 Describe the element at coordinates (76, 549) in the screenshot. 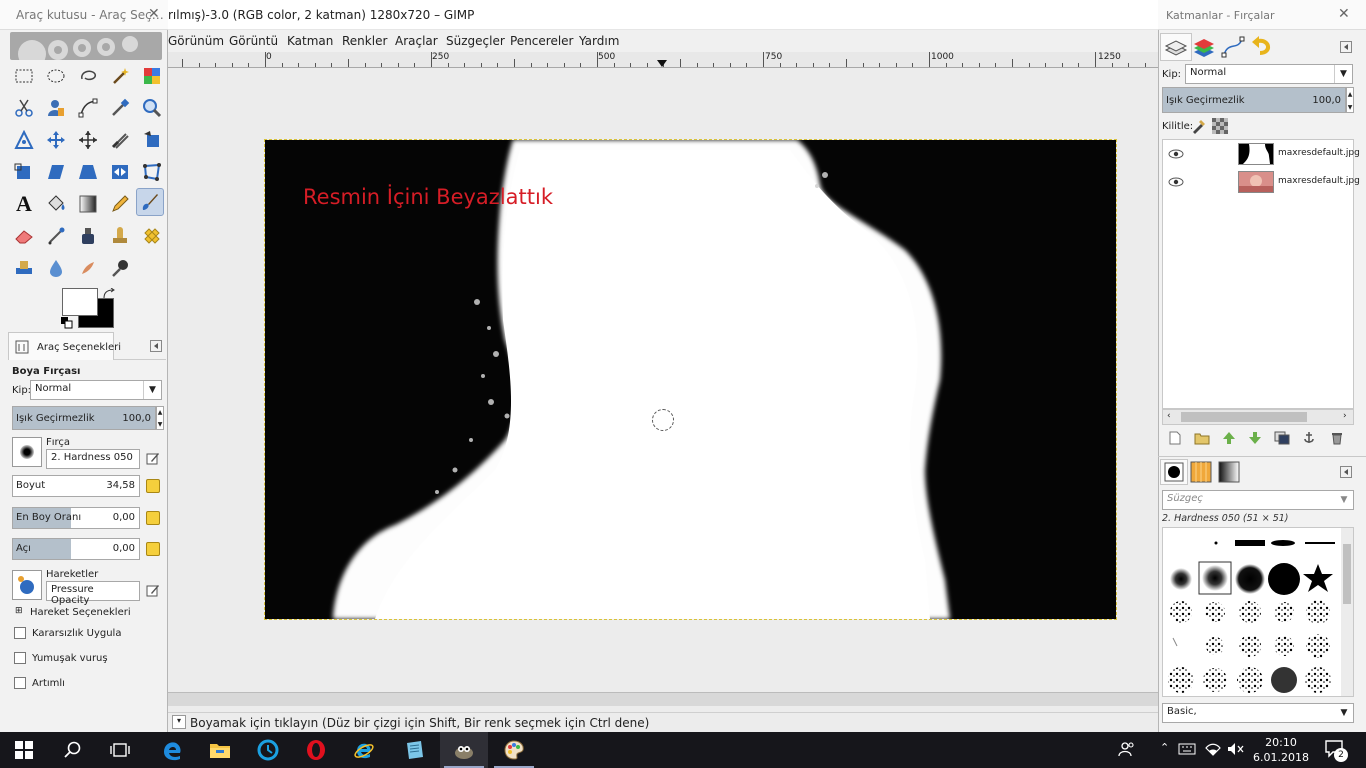

I see `angle-slider: Açı 0,00` at that location.